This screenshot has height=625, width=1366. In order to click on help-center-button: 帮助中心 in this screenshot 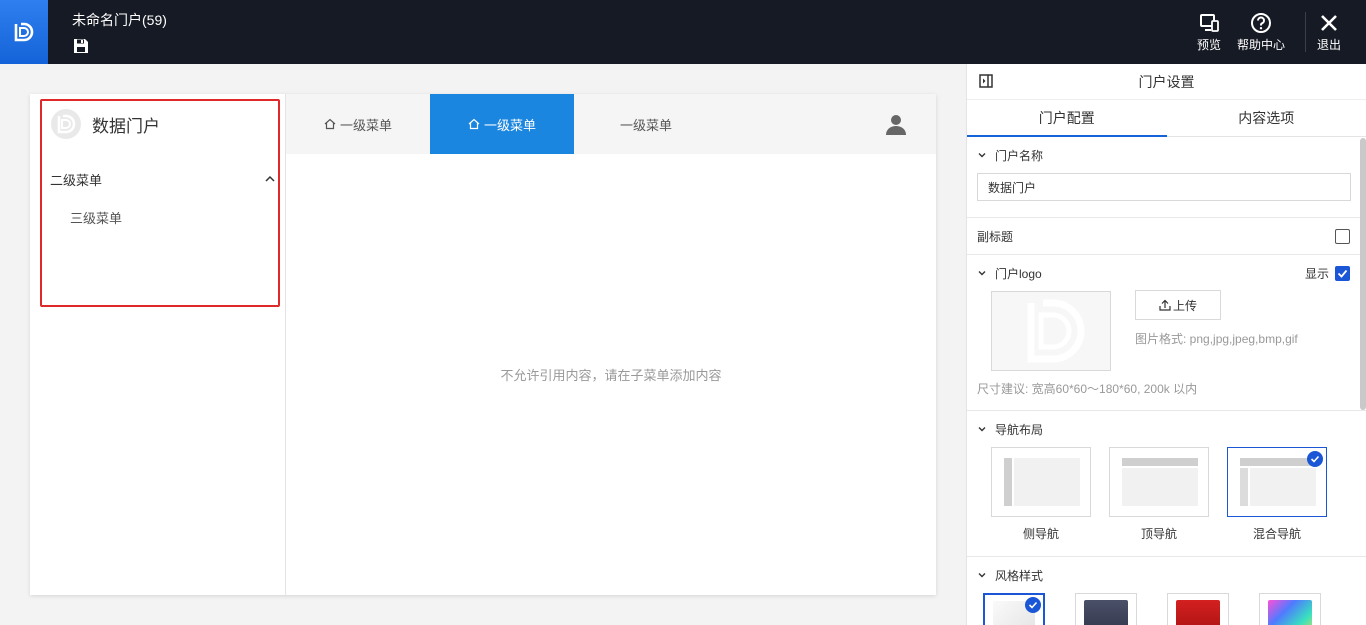, I will do `click(1261, 31)`.